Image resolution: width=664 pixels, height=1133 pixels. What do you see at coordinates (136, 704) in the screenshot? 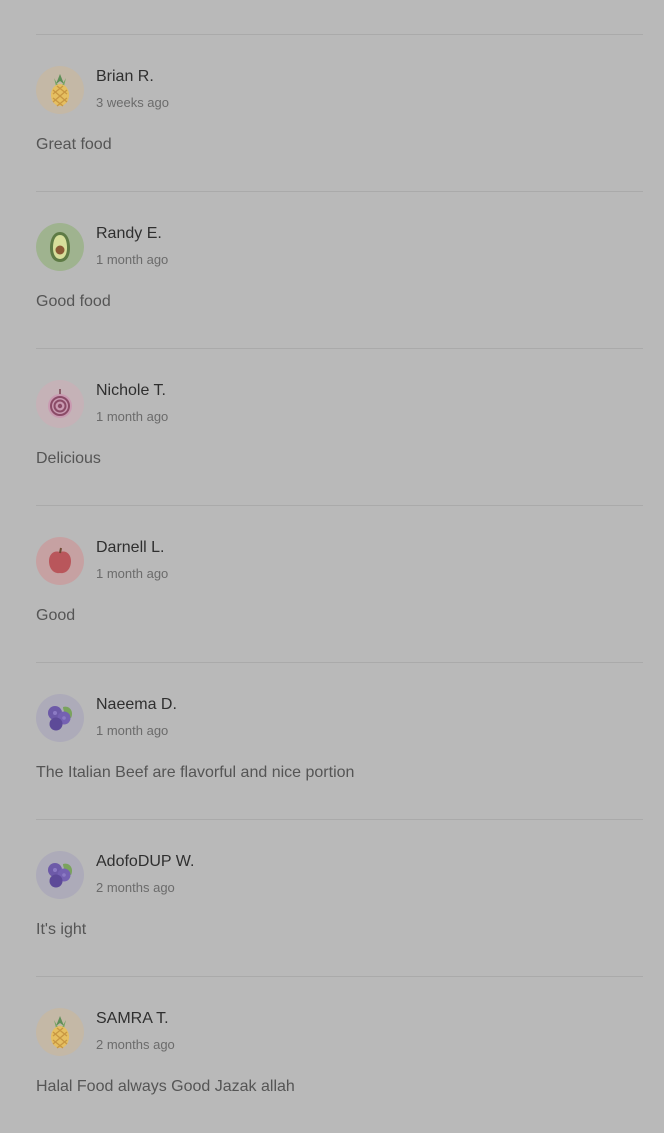
I see `reviewer-name: Naeema D.` at bounding box center [136, 704].